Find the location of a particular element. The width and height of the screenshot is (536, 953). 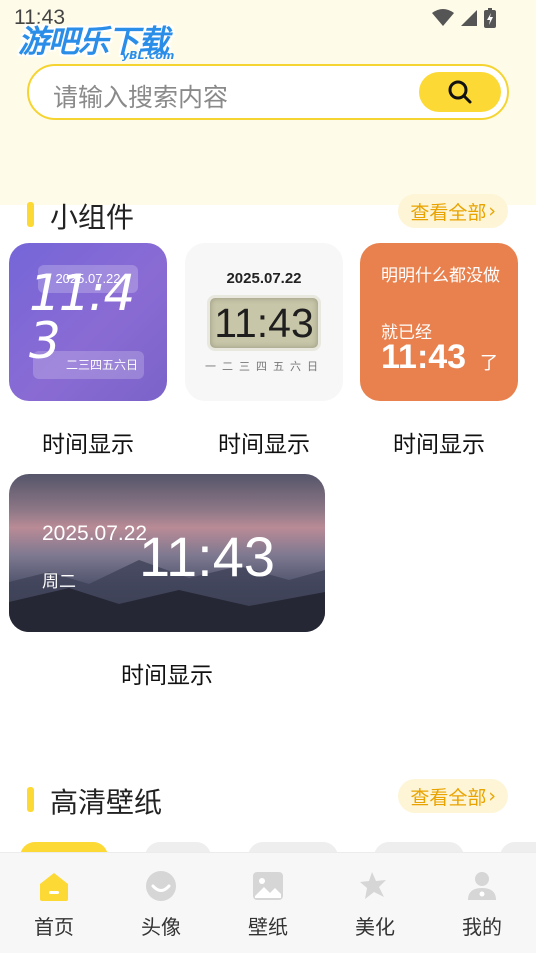

search-input: 请输入搜索内容 is located at coordinates (140, 96).